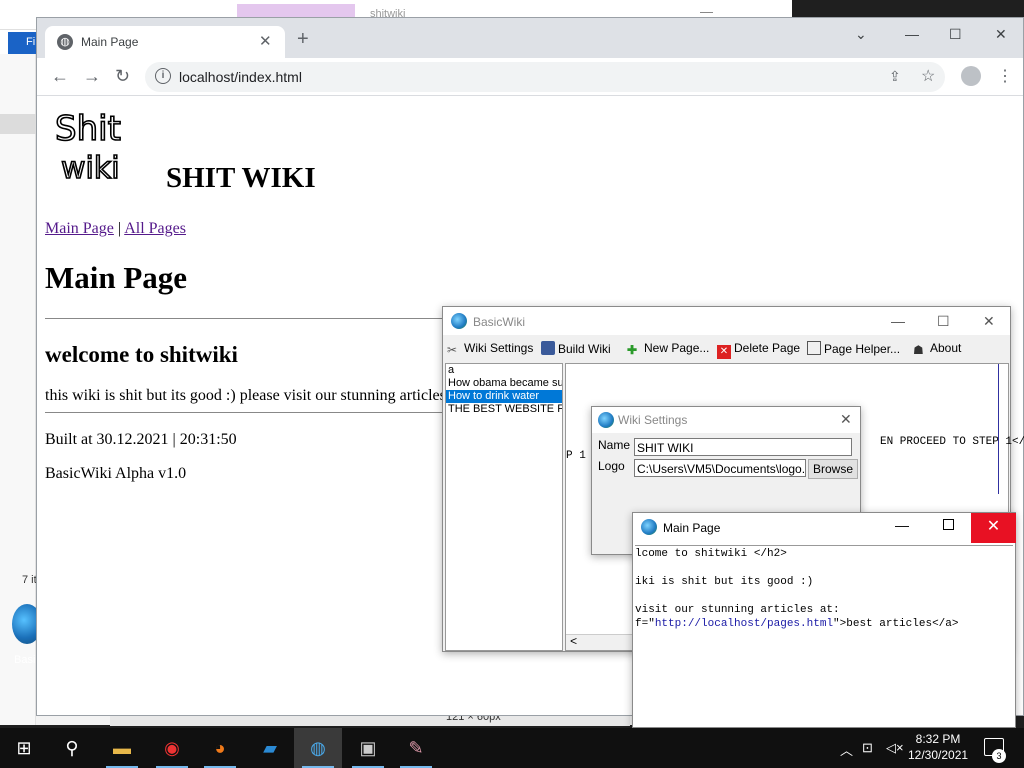 This screenshot has width=1024, height=768. Describe the element at coordinates (548, 348) in the screenshot. I see `save-icon` at that location.